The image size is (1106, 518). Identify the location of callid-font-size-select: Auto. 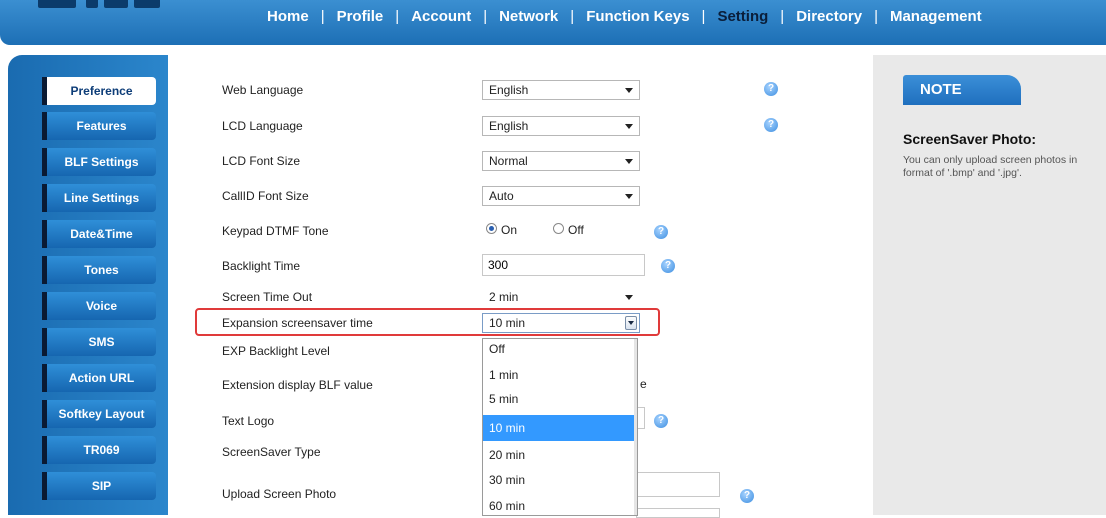
(561, 196).